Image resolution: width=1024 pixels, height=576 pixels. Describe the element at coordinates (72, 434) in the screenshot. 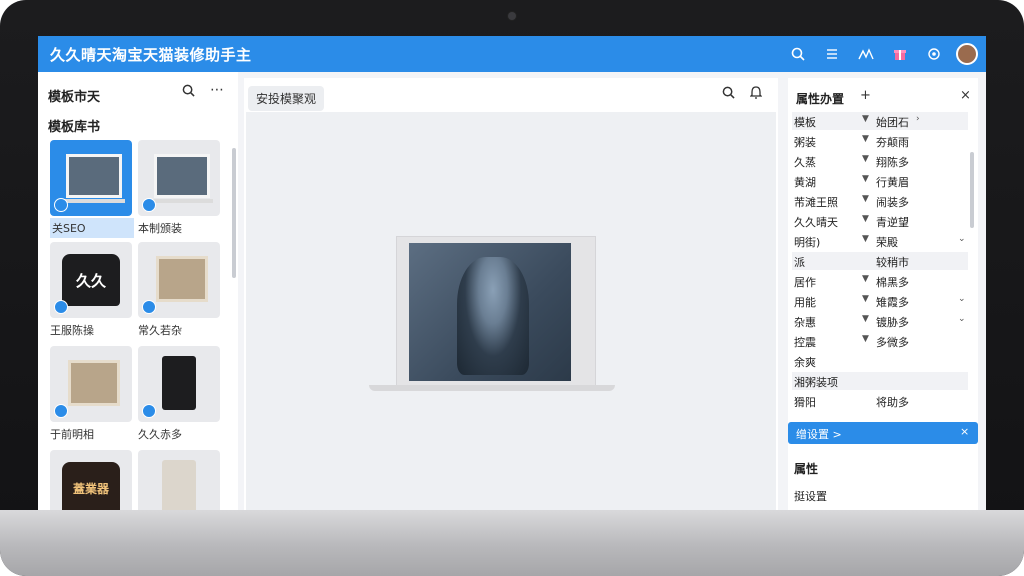

I see `template-label: 于前明相` at that location.